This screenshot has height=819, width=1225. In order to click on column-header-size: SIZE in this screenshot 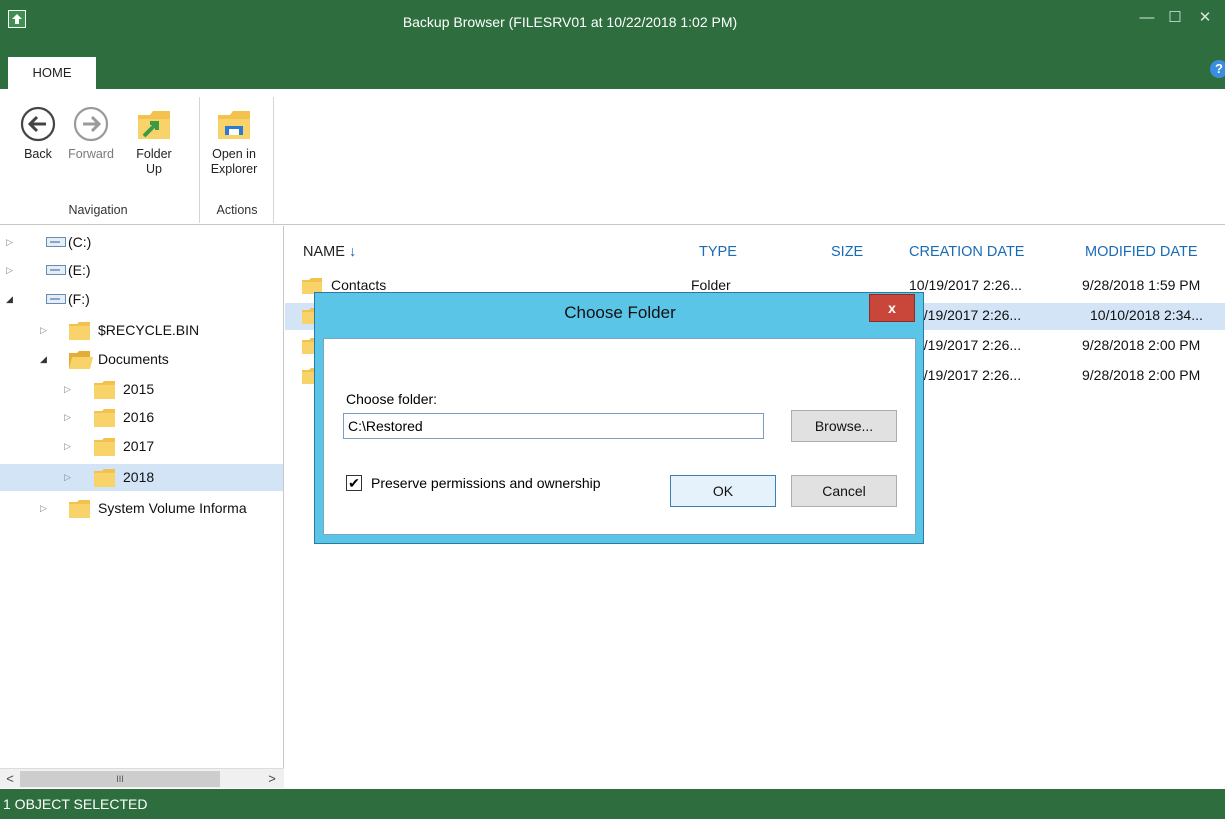, I will do `click(847, 252)`.